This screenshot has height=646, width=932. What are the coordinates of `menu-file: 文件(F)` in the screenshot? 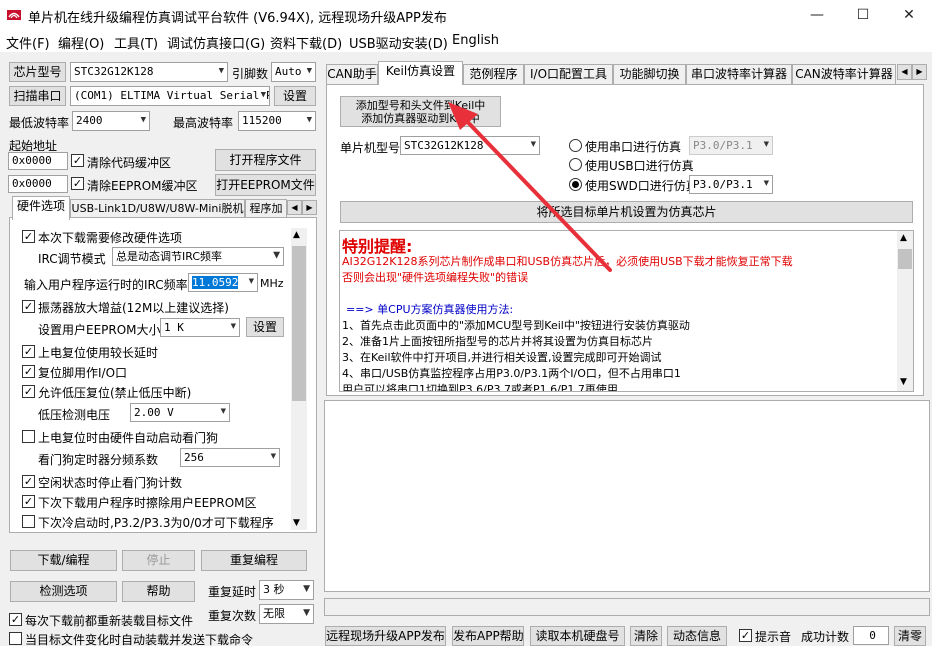 It's located at (28, 42).